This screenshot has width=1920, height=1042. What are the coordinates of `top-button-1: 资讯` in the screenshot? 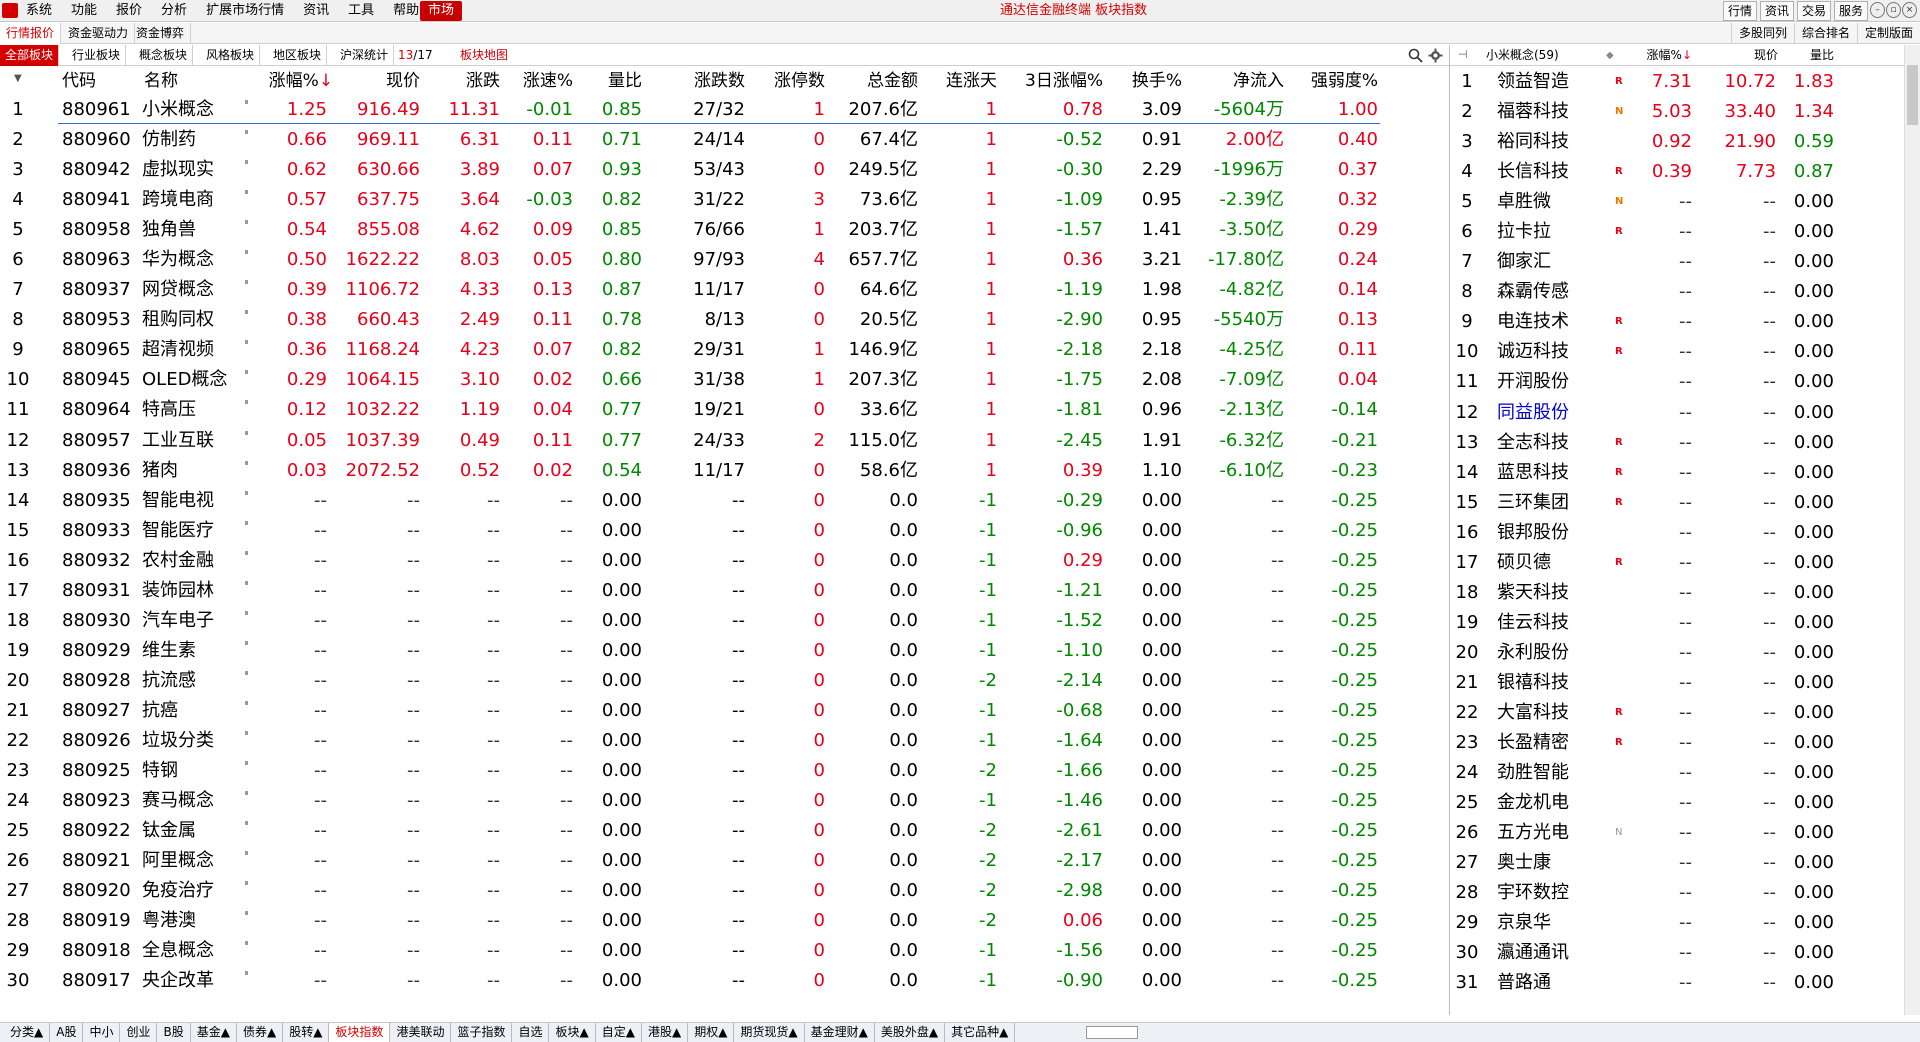 It's located at (1776, 11).